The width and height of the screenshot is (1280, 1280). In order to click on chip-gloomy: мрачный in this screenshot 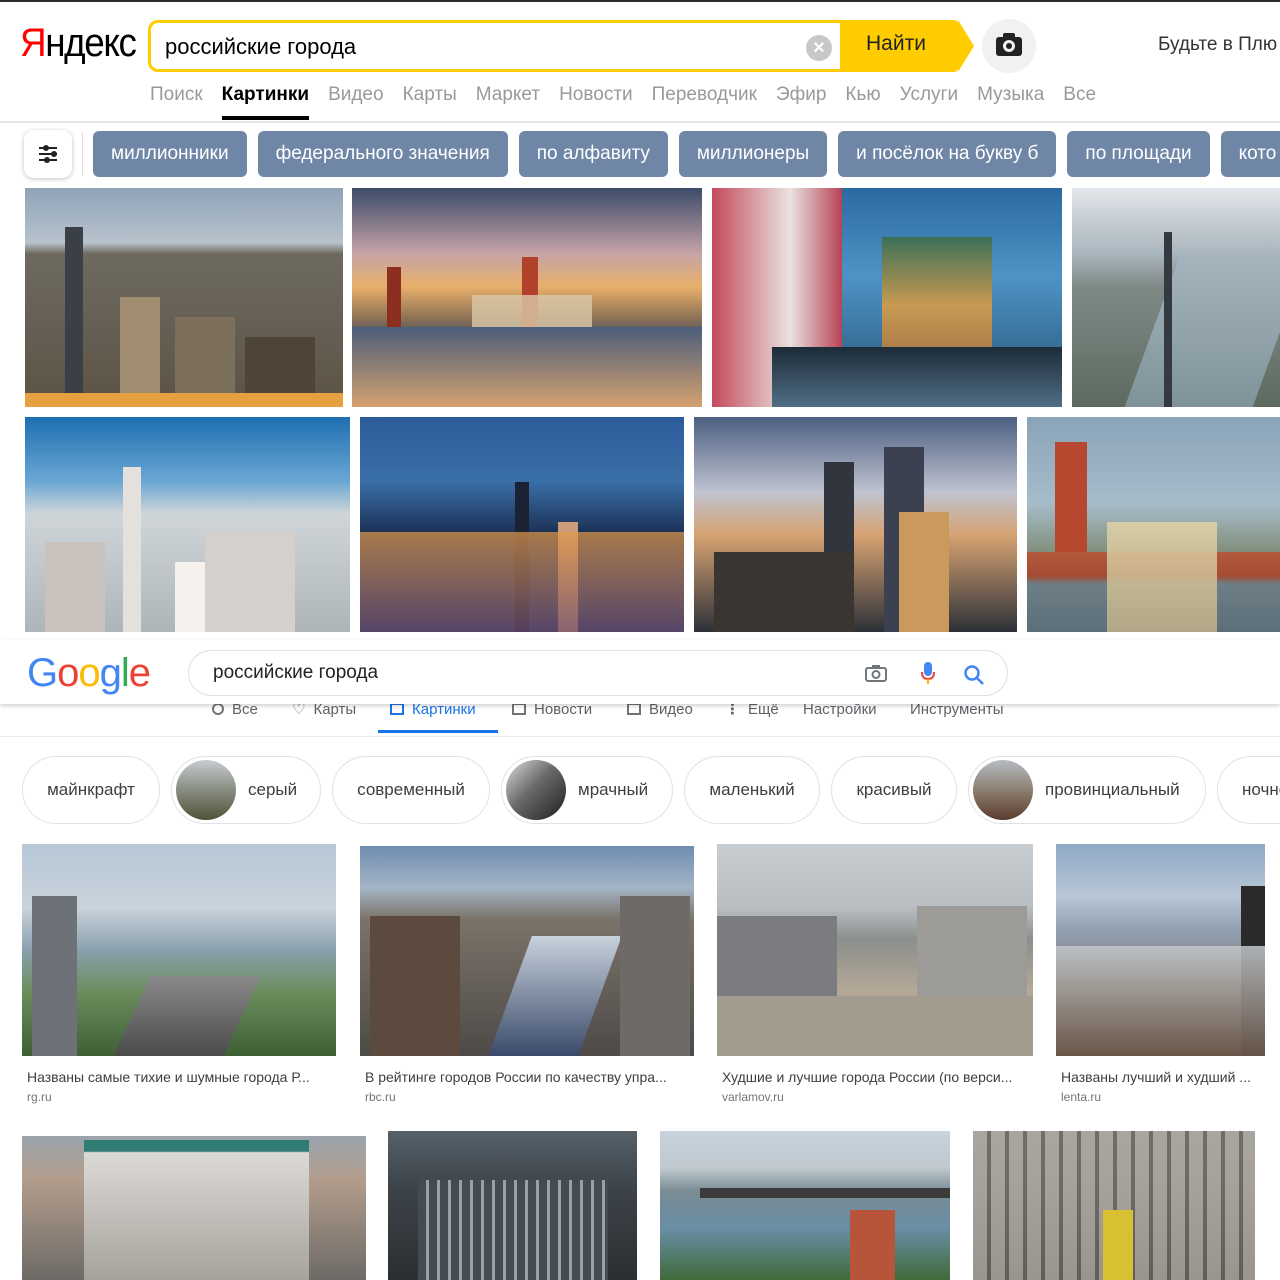, I will do `click(587, 790)`.